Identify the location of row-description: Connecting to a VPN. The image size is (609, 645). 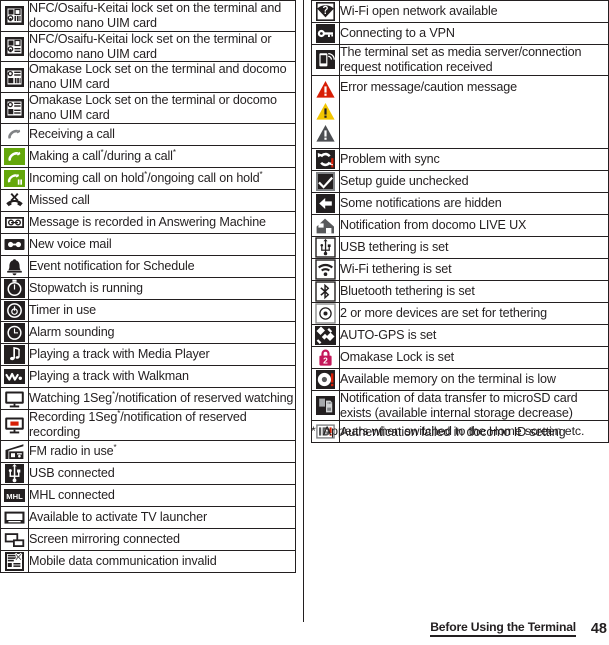
(474, 33).